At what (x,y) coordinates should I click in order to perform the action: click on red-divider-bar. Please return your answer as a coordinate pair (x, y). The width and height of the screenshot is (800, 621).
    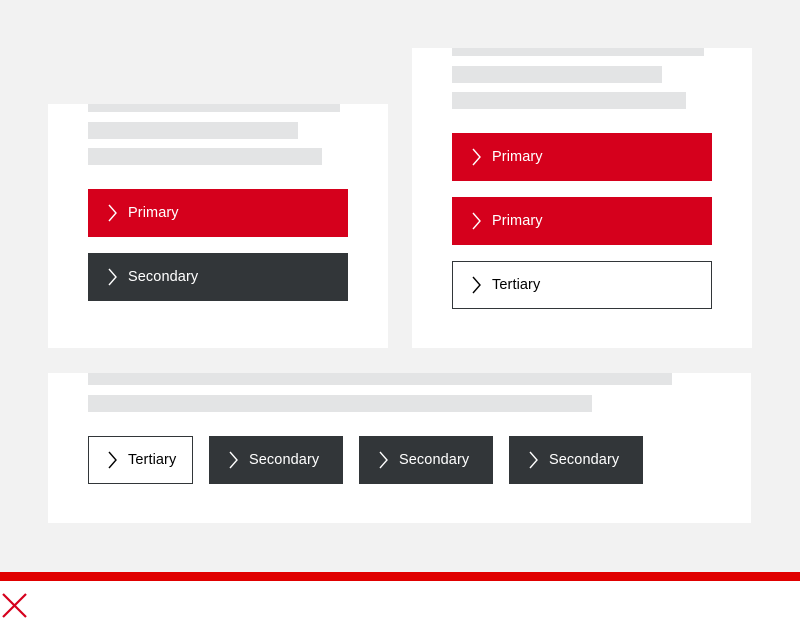
    Looking at the image, I should click on (400, 576).